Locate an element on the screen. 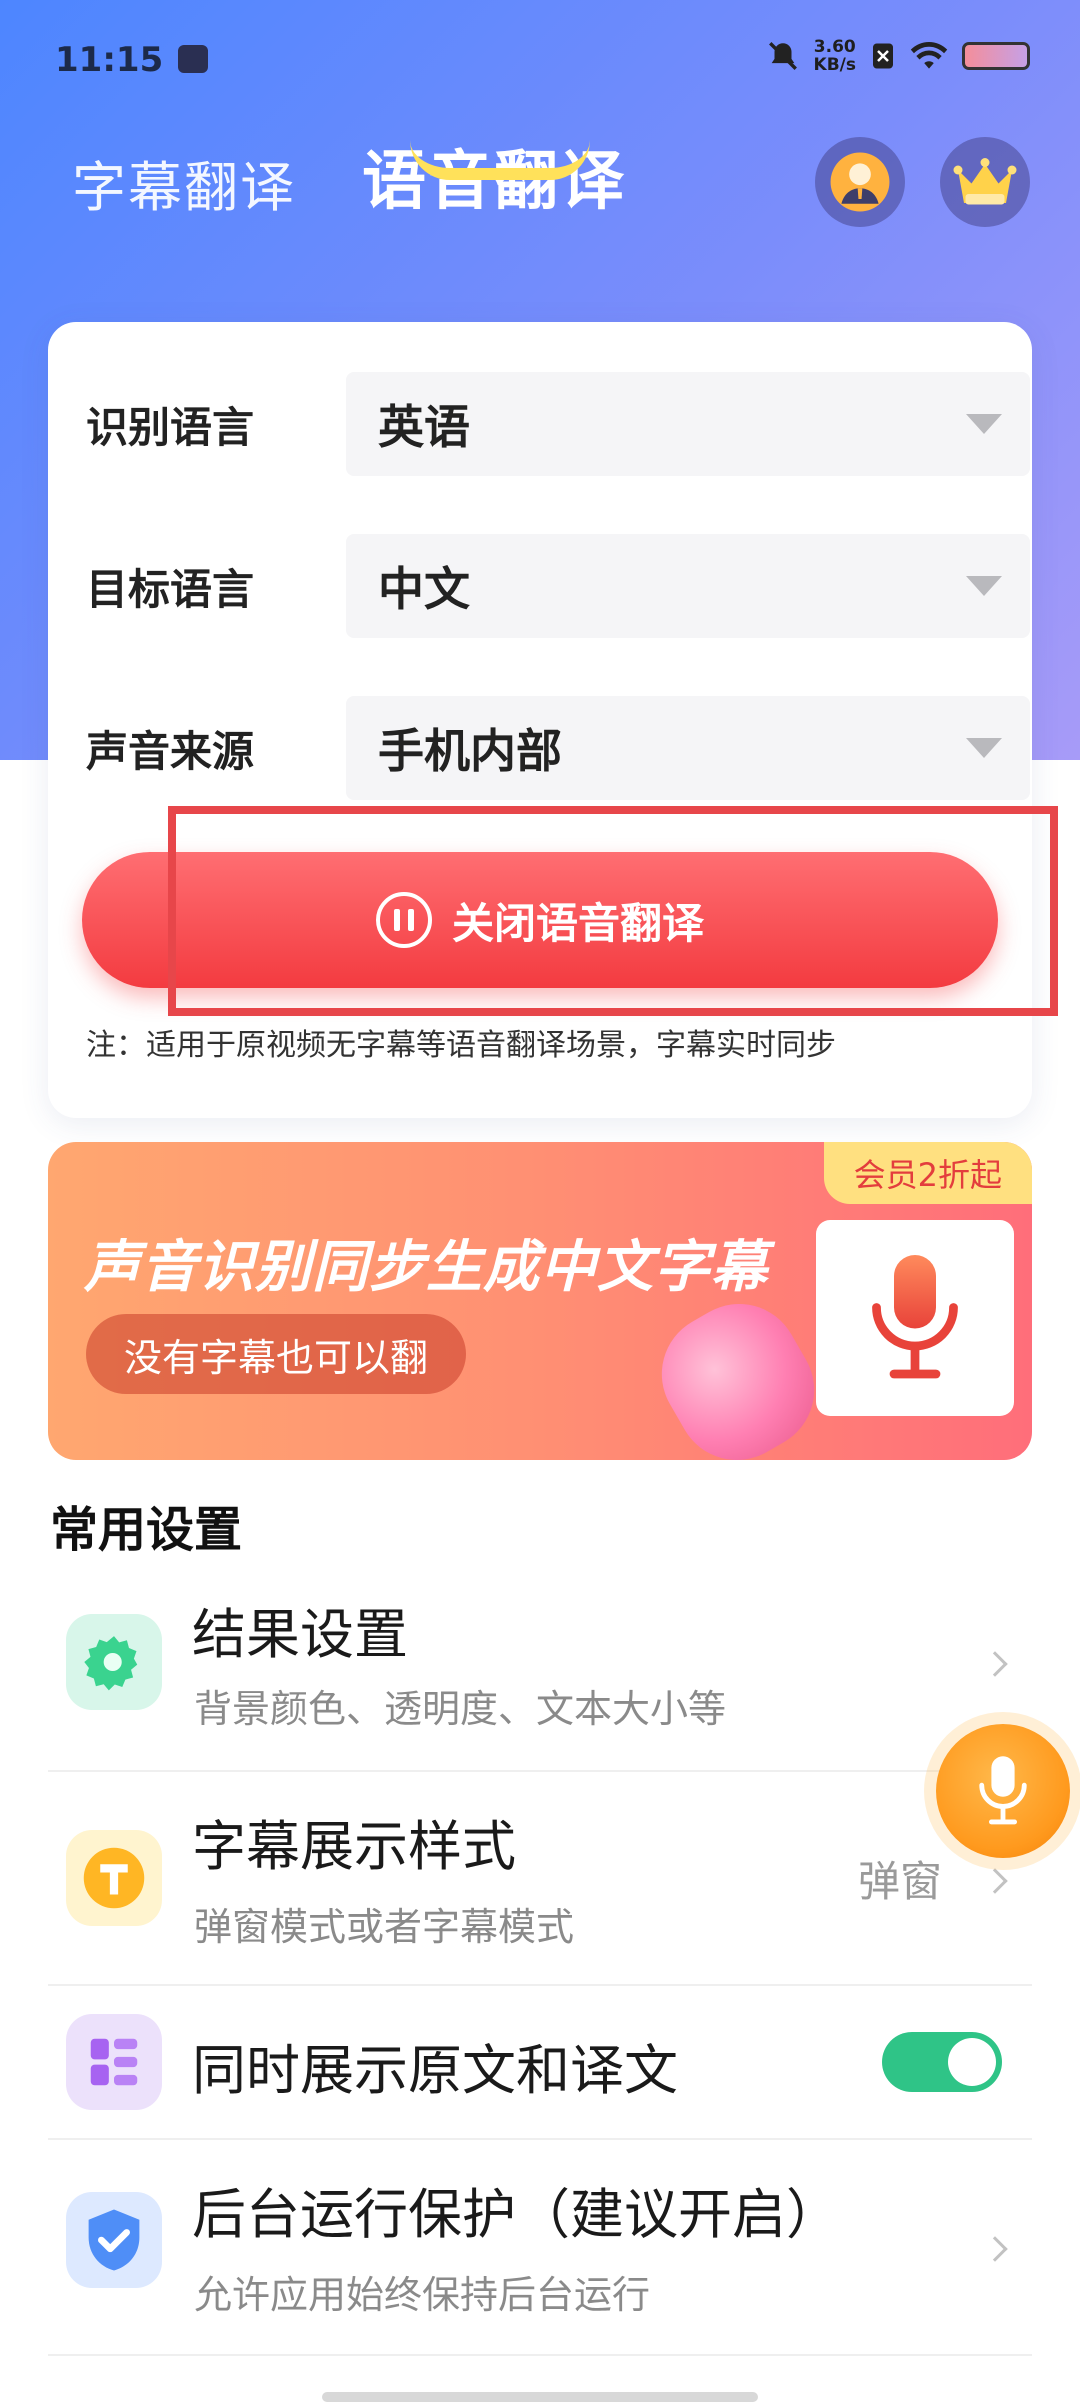  microphone-decoration-icon is located at coordinates (738, 1371).